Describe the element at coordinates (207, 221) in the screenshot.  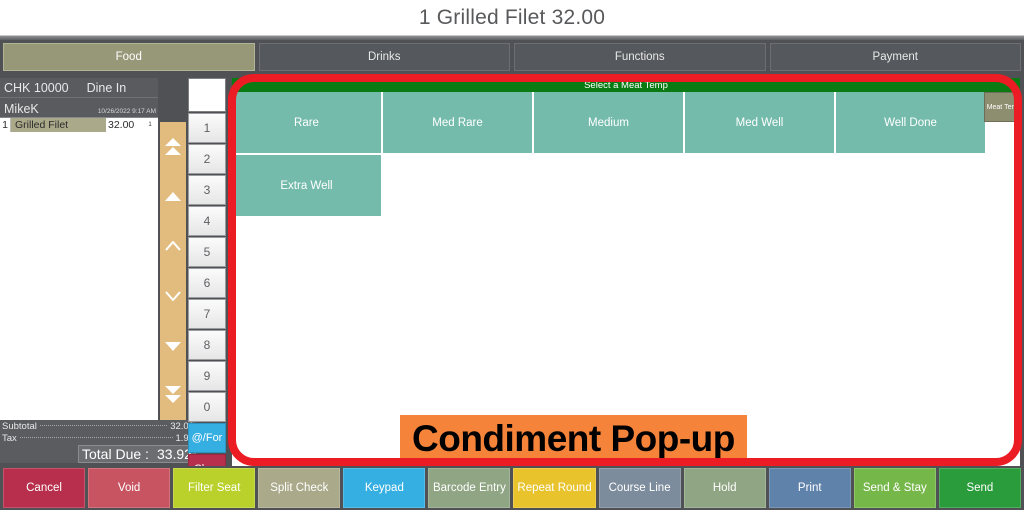
I see `keypad-key-4: 4` at that location.